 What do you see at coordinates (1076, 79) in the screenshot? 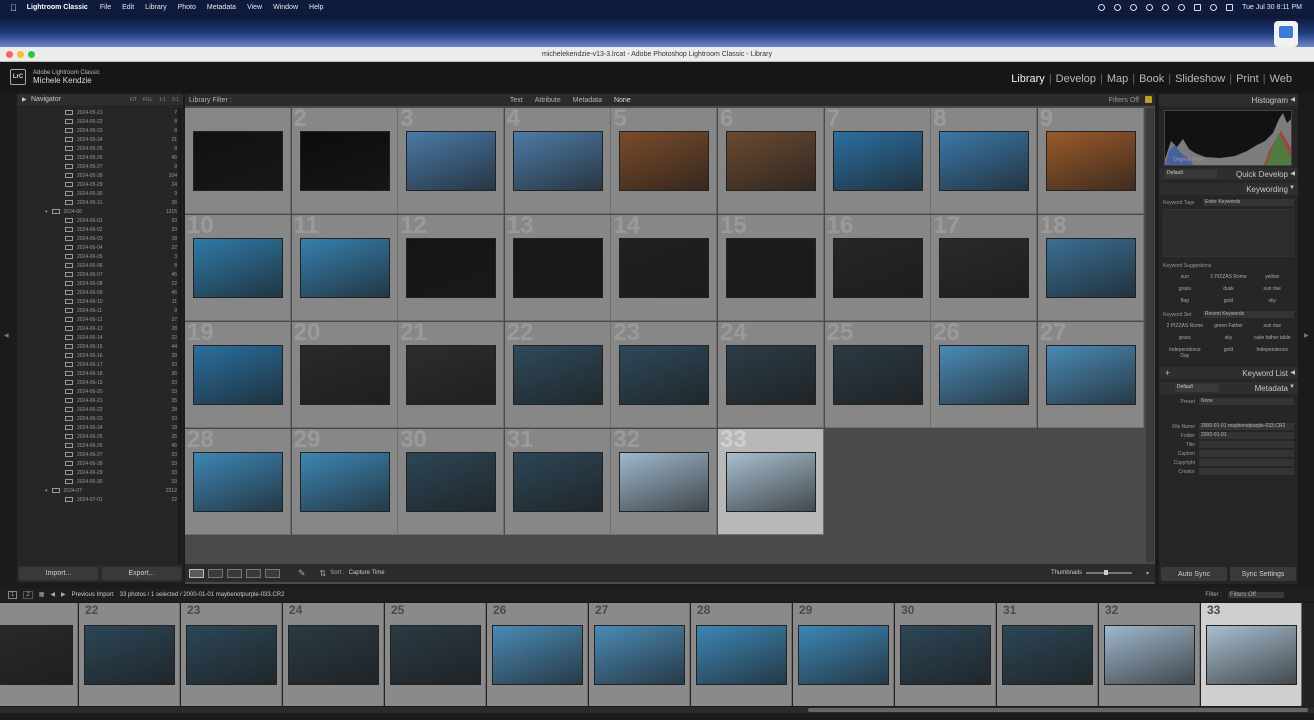
I see `module-develop: Develop` at bounding box center [1076, 79].